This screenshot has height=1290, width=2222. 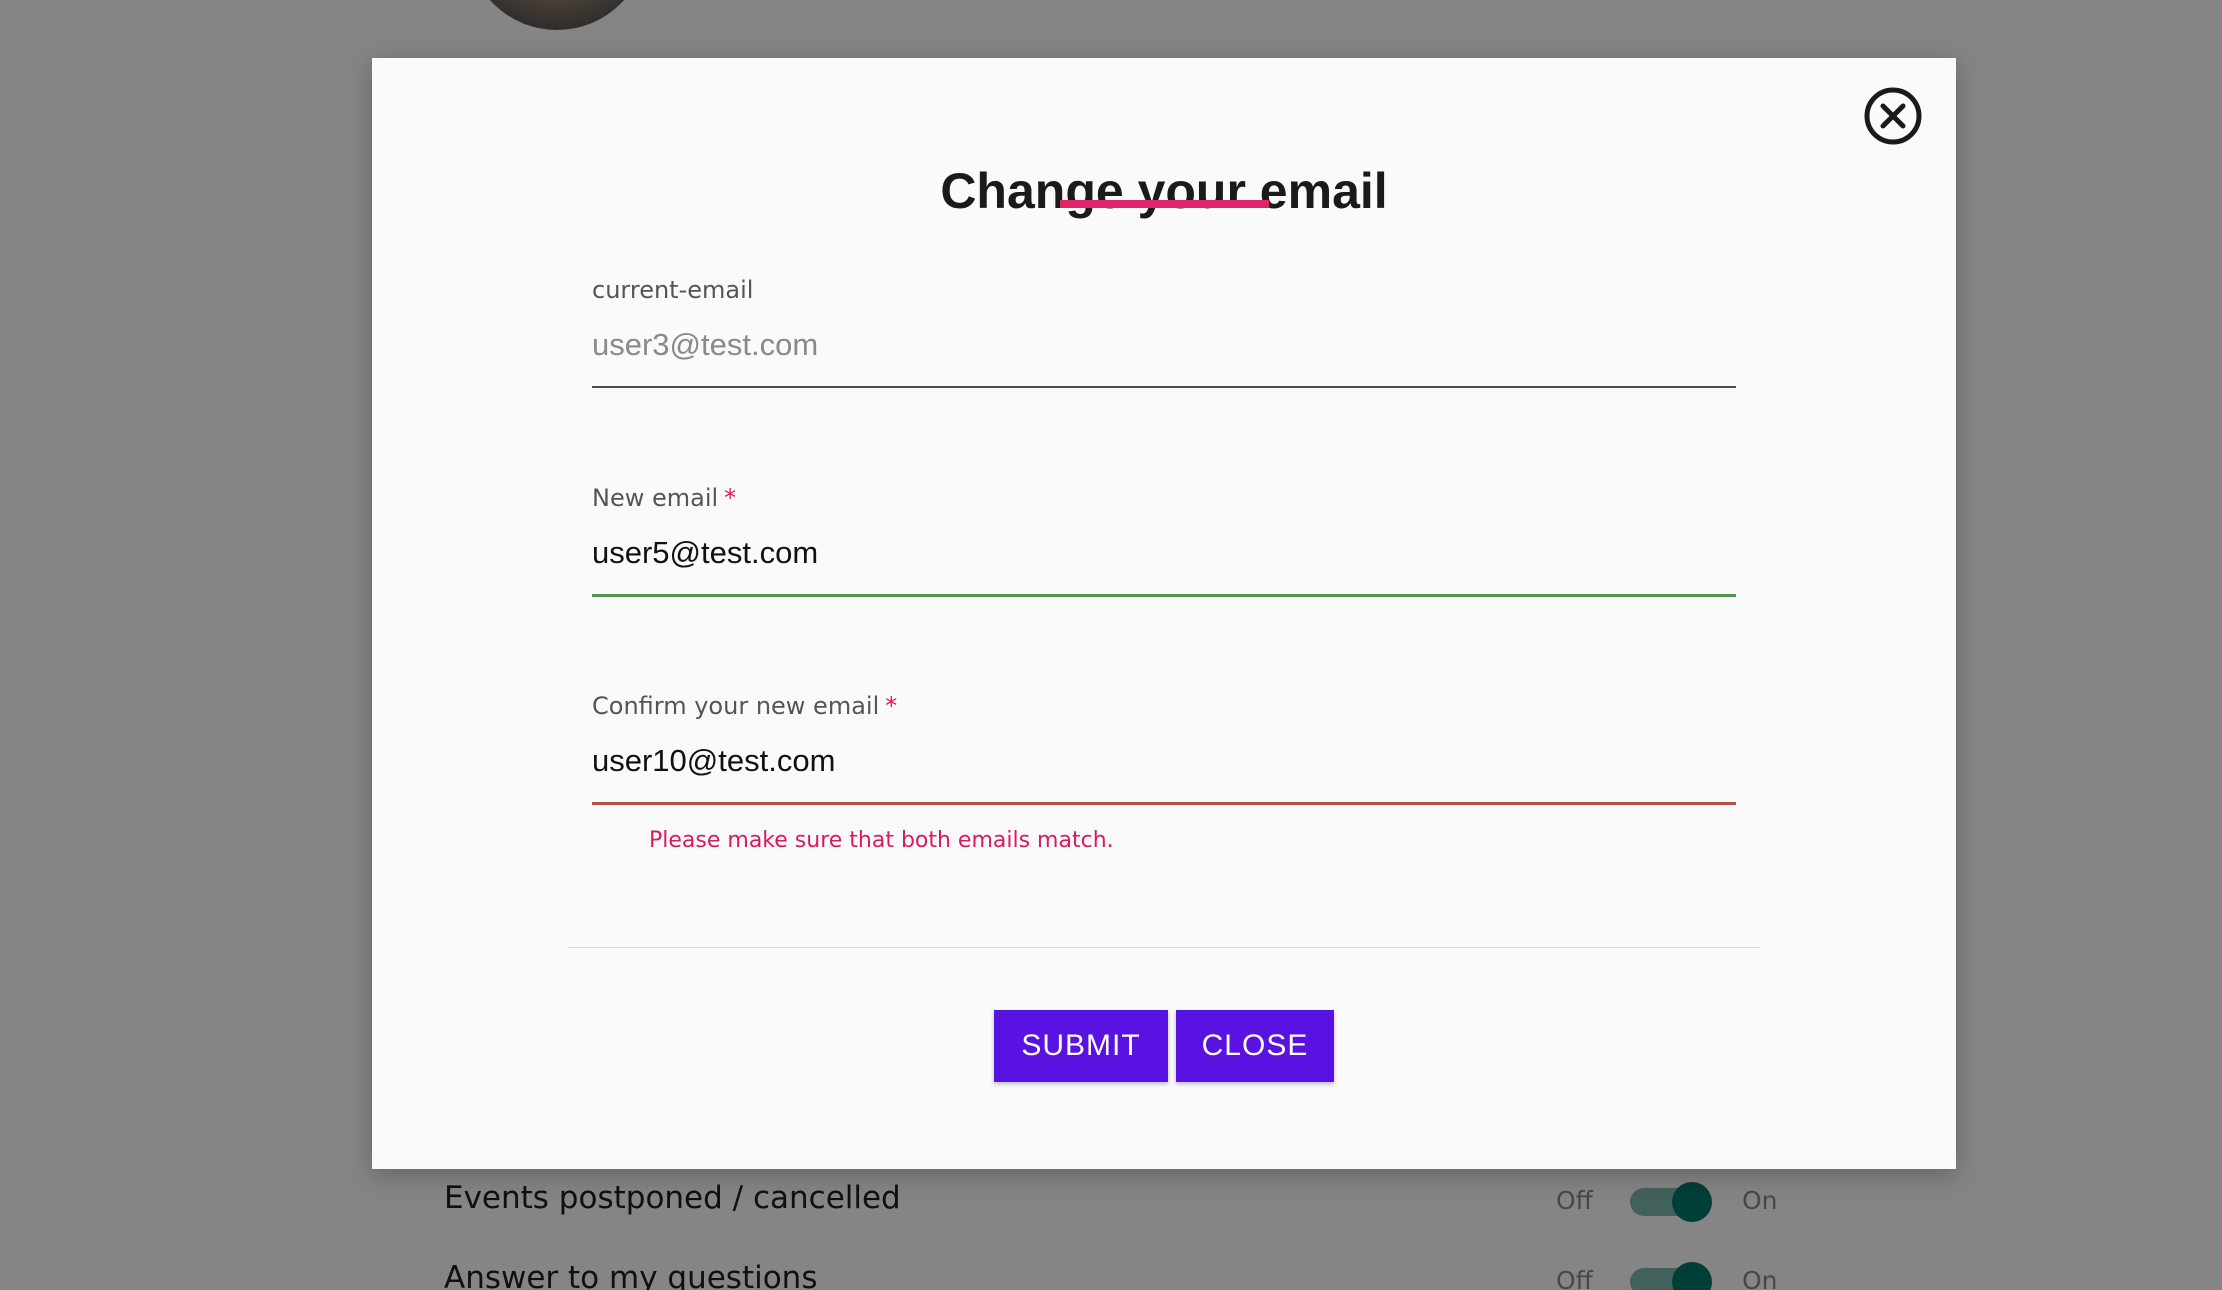 I want to click on new-email-label: New email *, so click(x=664, y=498).